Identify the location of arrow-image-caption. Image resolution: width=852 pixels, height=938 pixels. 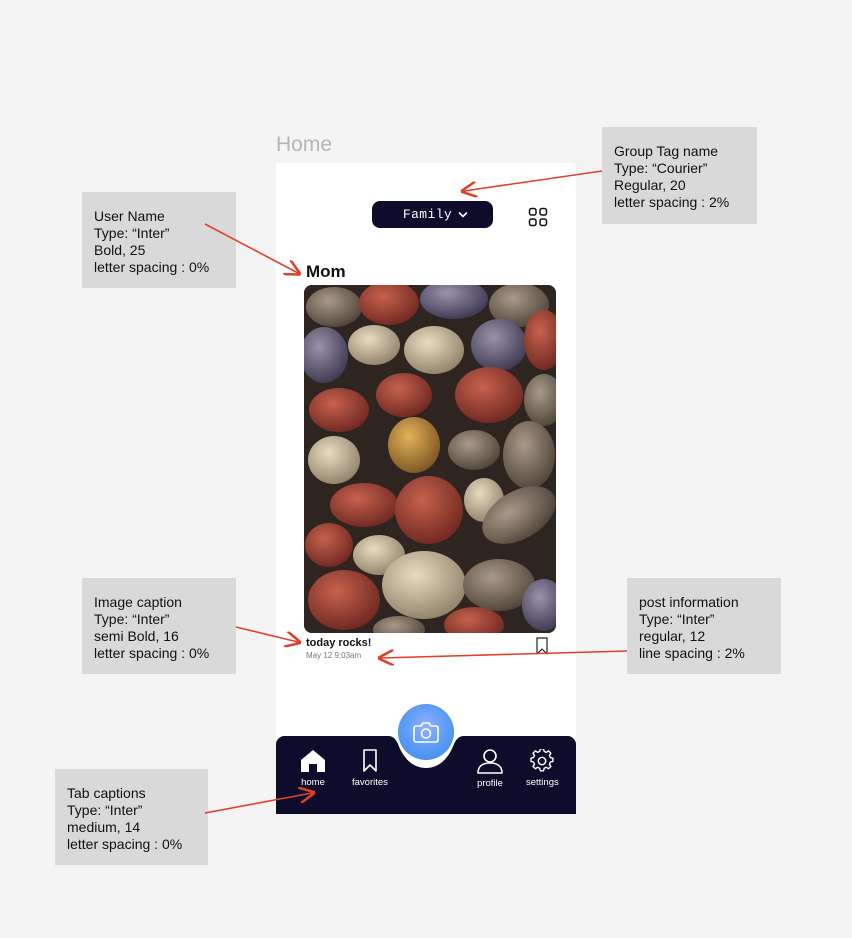
(266, 634).